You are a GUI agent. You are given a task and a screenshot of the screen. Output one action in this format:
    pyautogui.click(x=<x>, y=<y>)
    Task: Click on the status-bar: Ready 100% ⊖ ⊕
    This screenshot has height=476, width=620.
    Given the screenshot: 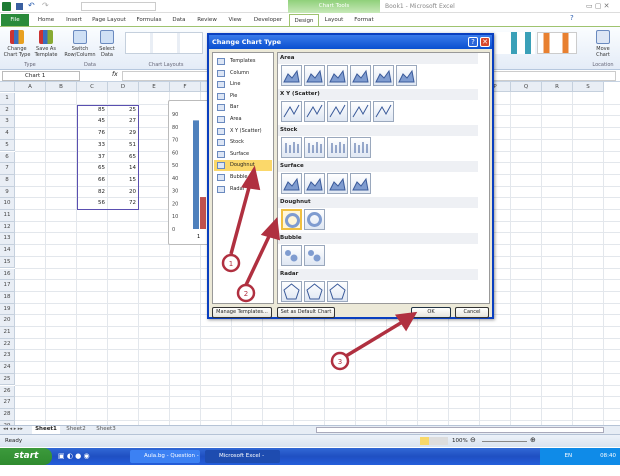 What is the action you would take?
    pyautogui.click(x=310, y=440)
    